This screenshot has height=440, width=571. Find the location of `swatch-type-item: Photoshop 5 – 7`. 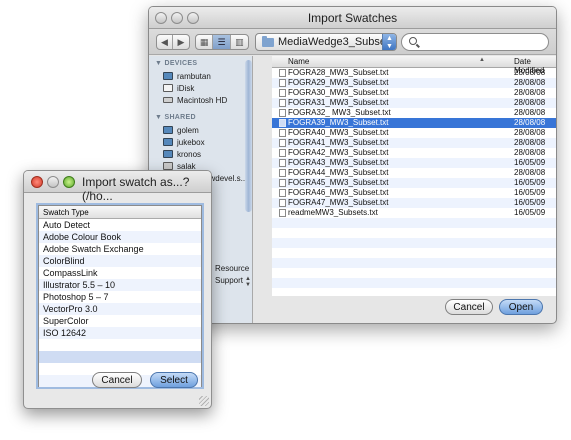

swatch-type-item: Photoshop 5 – 7 is located at coordinates (120, 297).